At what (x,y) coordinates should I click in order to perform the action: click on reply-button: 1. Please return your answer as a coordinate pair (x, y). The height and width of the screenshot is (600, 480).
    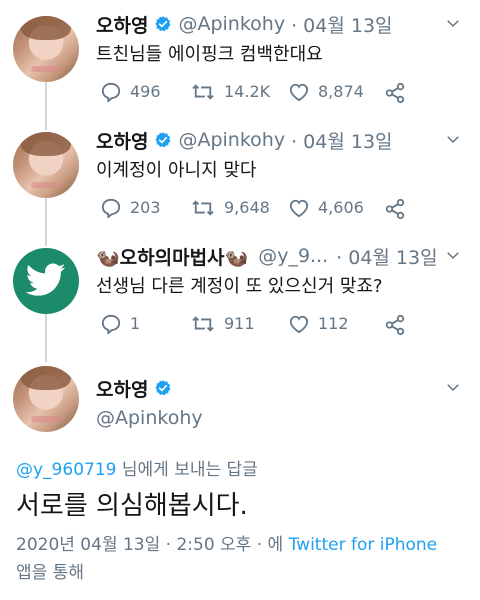
    Looking at the image, I should click on (120, 324).